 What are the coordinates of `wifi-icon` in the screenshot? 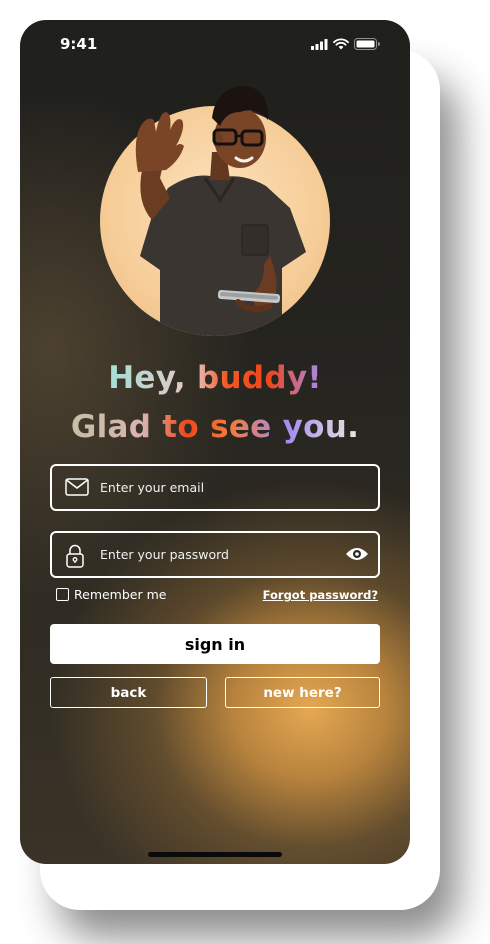 It's located at (341, 44).